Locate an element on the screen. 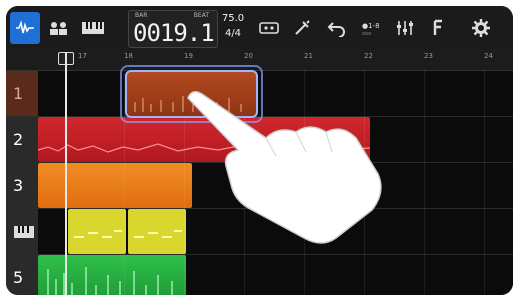  tempo-time-signature: 75.0 4/4 is located at coordinates (233, 28).